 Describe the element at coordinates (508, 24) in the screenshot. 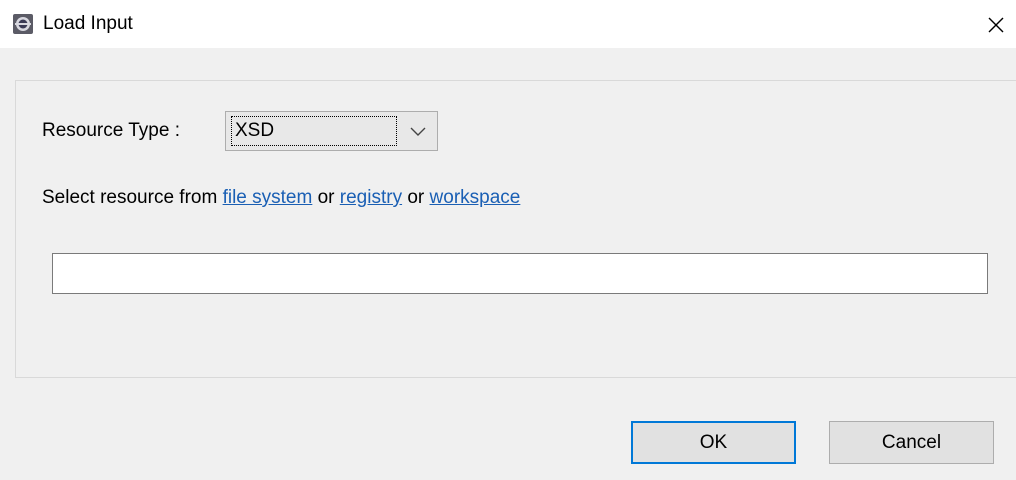

I see `title-bar: Load Input` at that location.